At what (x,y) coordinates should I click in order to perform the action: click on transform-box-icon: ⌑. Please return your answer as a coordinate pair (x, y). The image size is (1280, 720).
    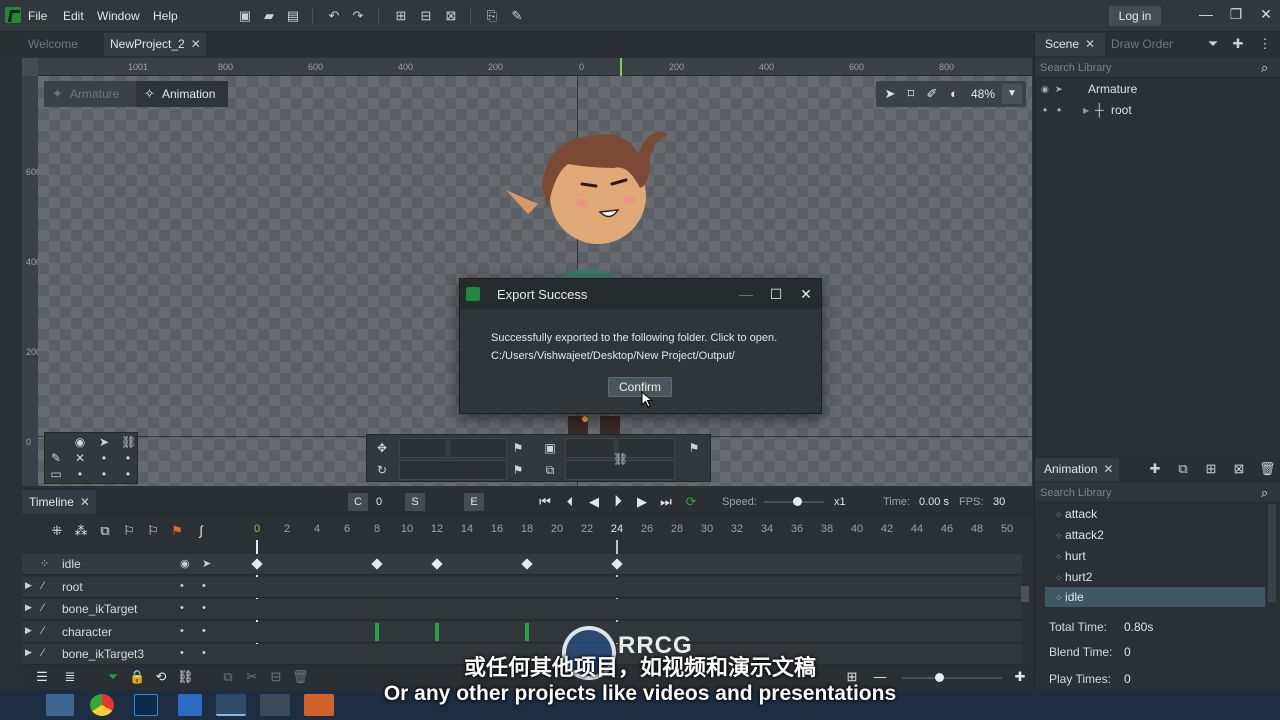
    Looking at the image, I should click on (911, 94).